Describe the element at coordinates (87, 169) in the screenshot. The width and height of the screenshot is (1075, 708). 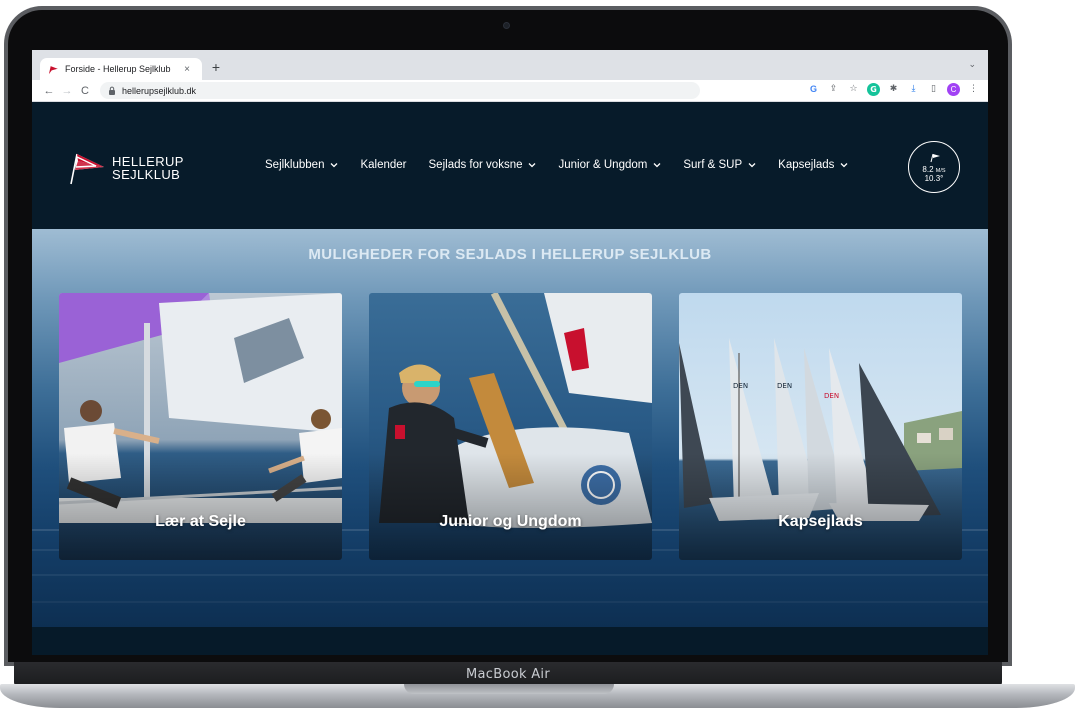
I see `burgee-flag-icon` at that location.